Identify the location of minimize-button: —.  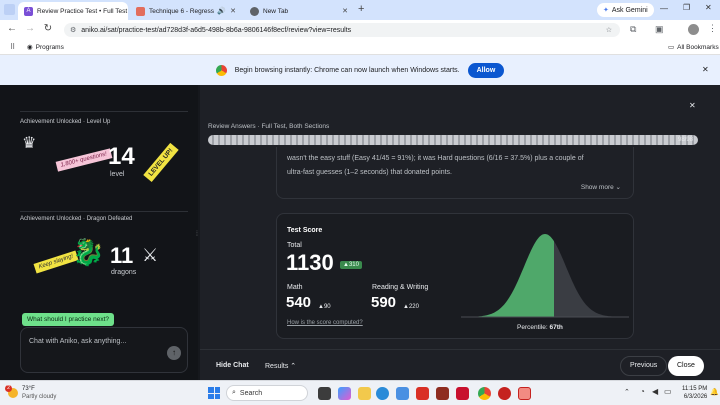
(664, 8).